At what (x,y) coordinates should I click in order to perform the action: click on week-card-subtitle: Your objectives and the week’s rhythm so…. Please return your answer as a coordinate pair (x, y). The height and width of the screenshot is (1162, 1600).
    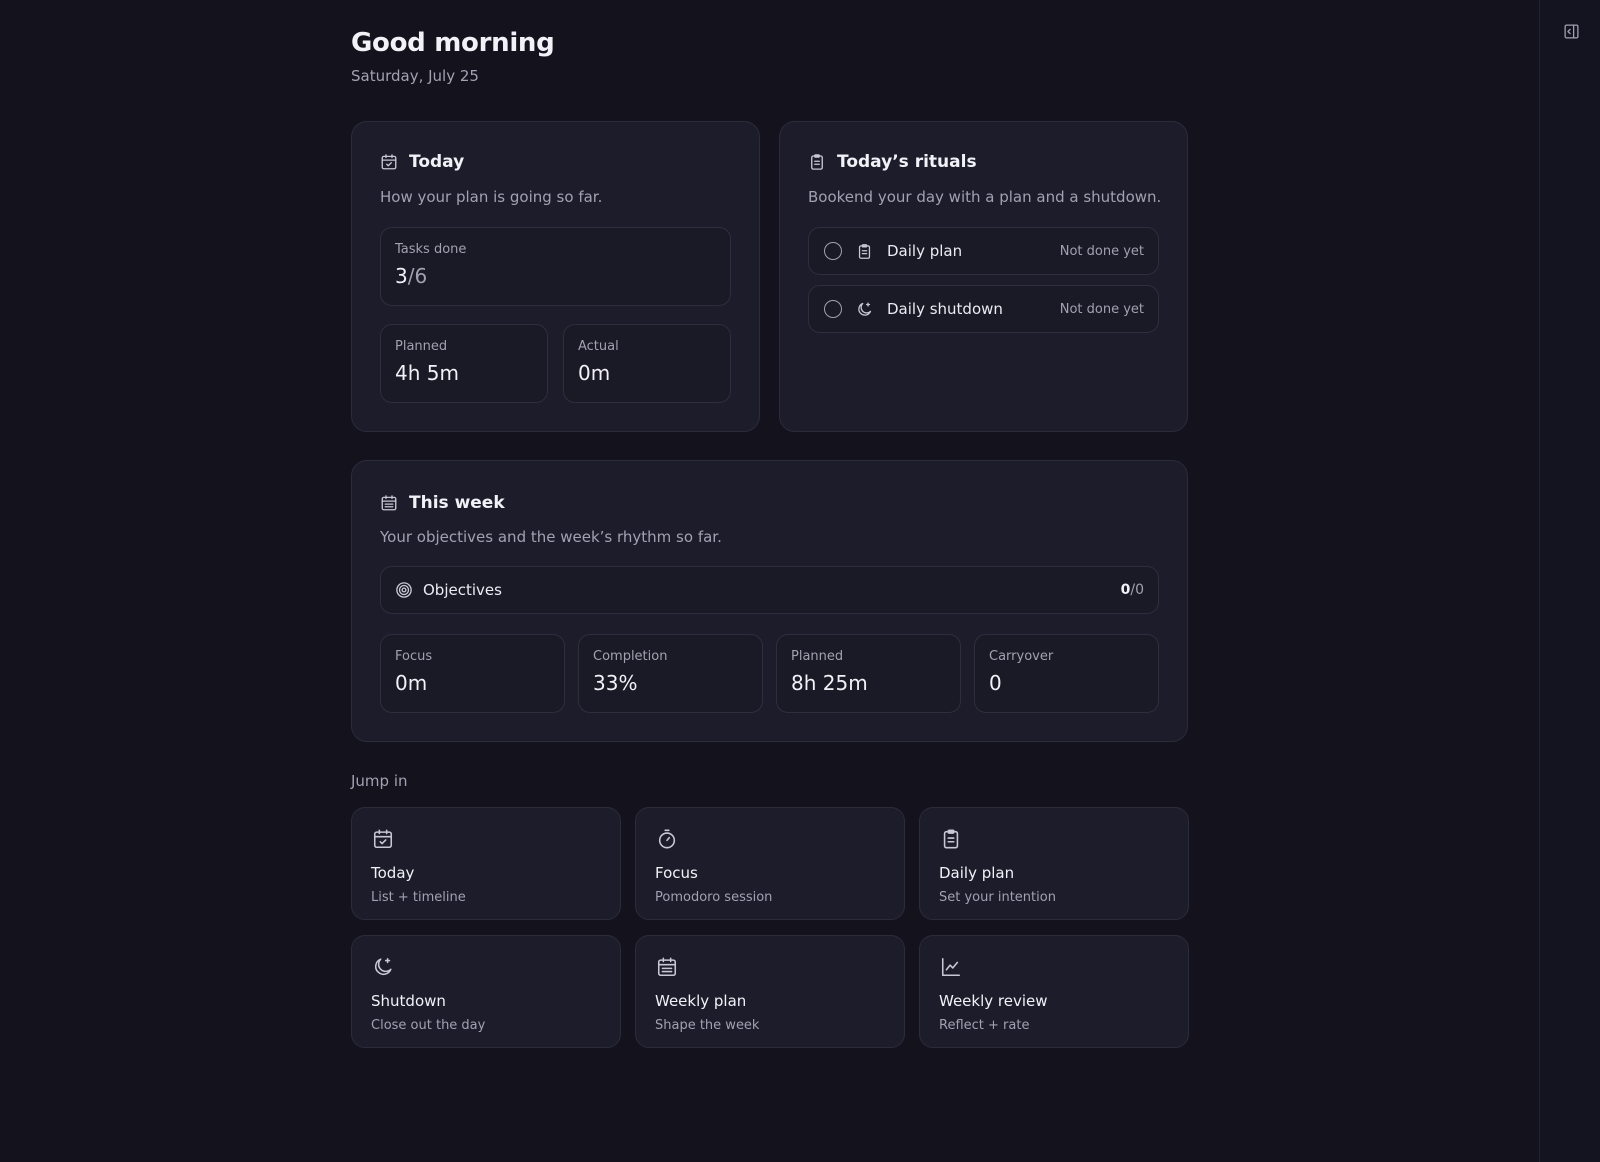
    Looking at the image, I should click on (551, 537).